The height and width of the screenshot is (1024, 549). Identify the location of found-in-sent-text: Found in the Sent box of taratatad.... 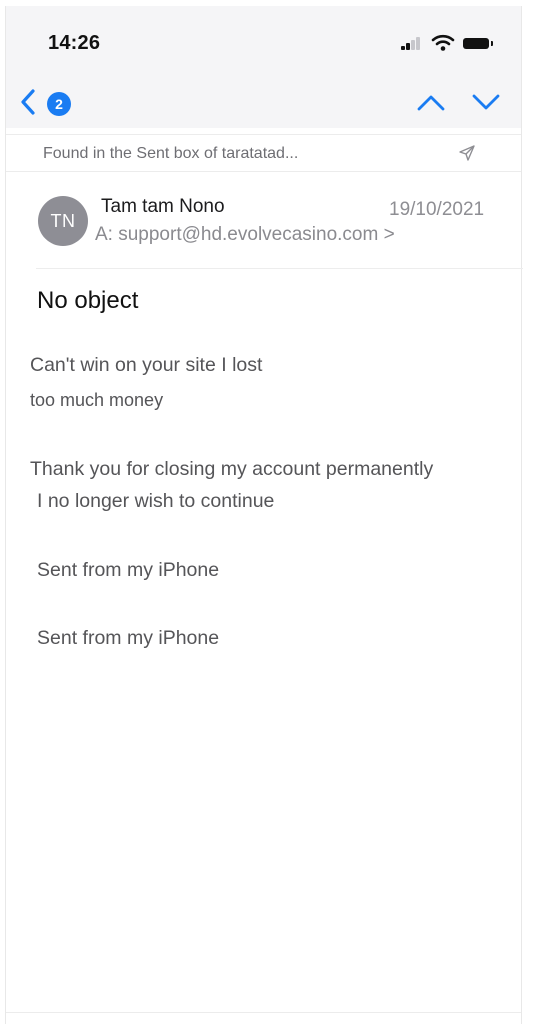
(171, 153).